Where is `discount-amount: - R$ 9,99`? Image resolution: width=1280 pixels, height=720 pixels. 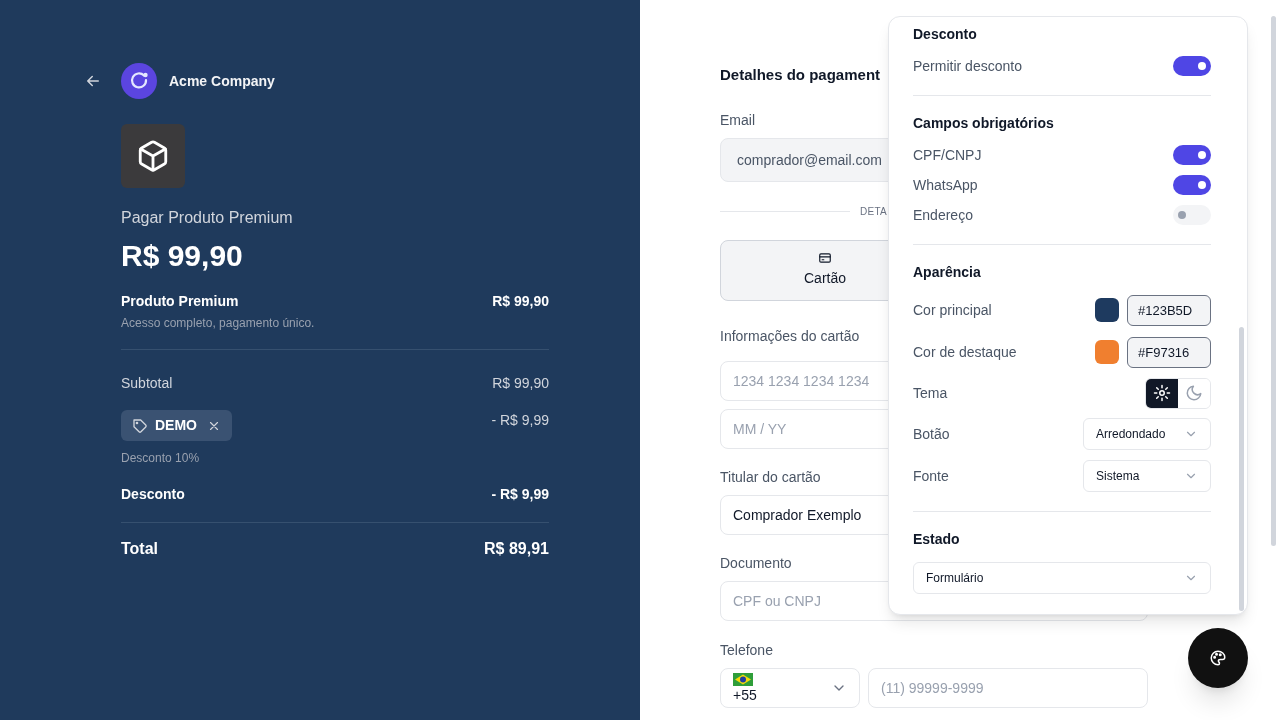 discount-amount: - R$ 9,99 is located at coordinates (520, 494).